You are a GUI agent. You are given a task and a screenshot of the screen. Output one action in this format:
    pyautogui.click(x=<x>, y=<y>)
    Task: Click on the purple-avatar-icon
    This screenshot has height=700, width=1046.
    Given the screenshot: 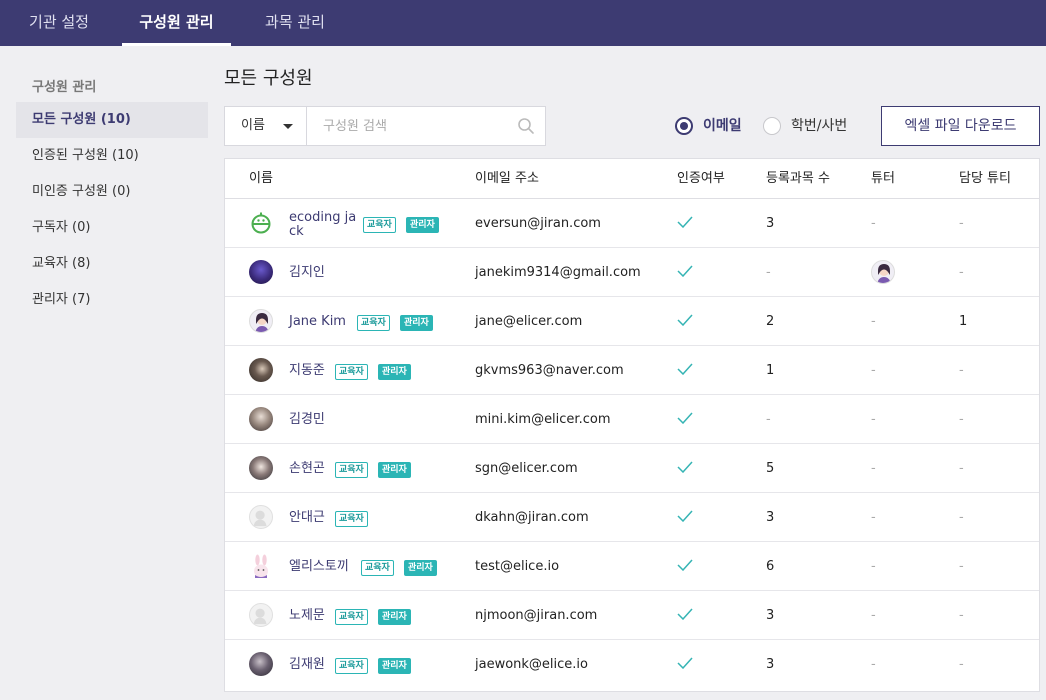 What is the action you would take?
    pyautogui.click(x=261, y=272)
    